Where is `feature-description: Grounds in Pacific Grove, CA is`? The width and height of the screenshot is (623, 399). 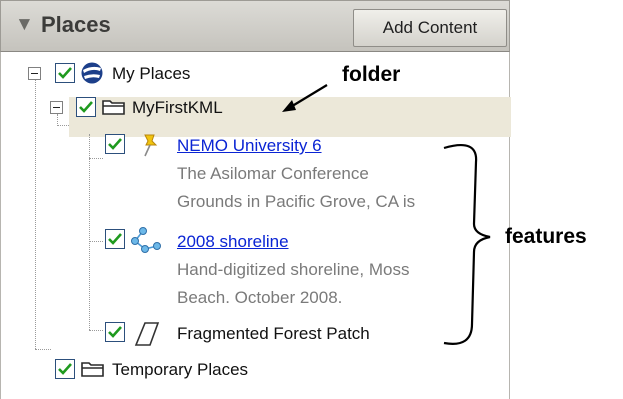 feature-description: Grounds in Pacific Grove, CA is is located at coordinates (296, 201).